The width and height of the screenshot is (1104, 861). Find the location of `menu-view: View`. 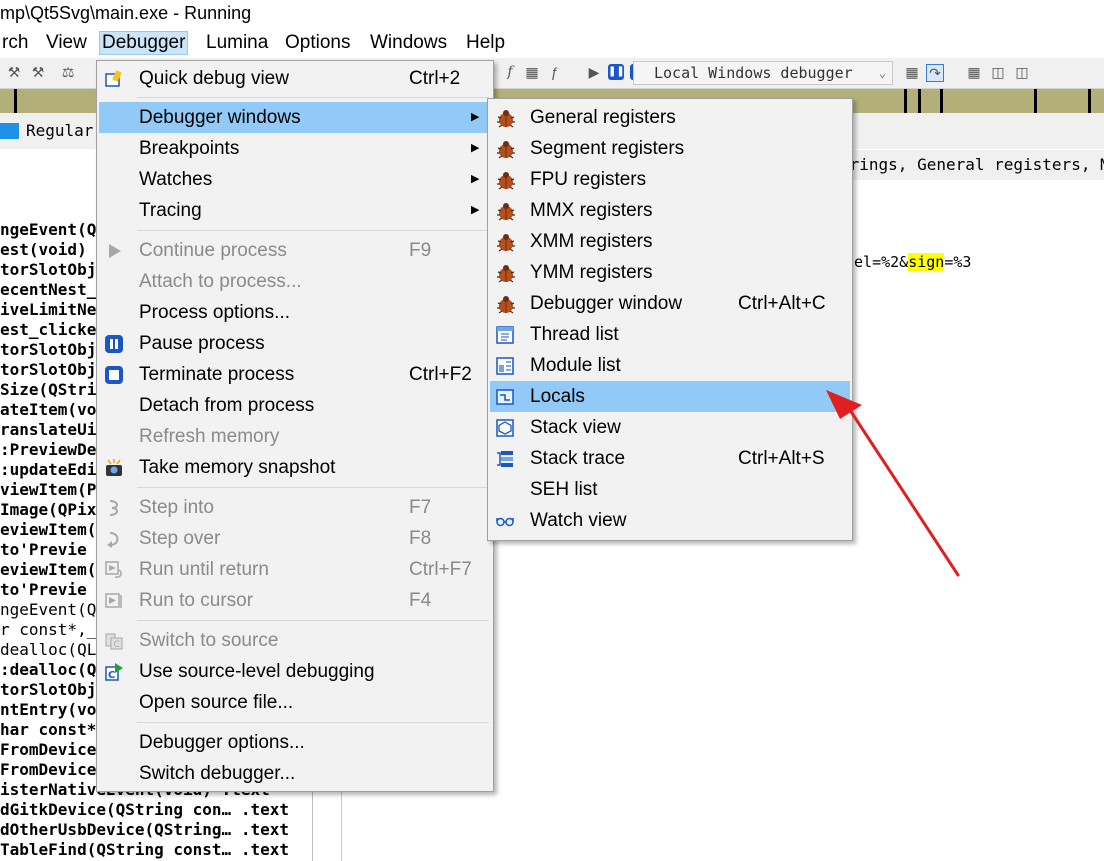

menu-view: View is located at coordinates (66, 43).